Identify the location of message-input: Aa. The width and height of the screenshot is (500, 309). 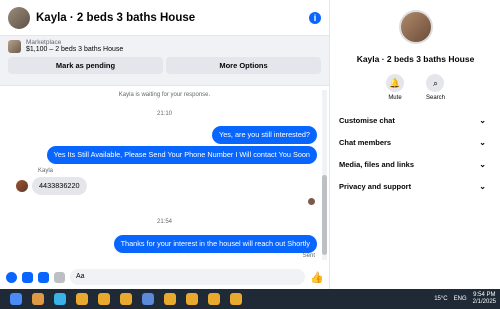
(188, 277).